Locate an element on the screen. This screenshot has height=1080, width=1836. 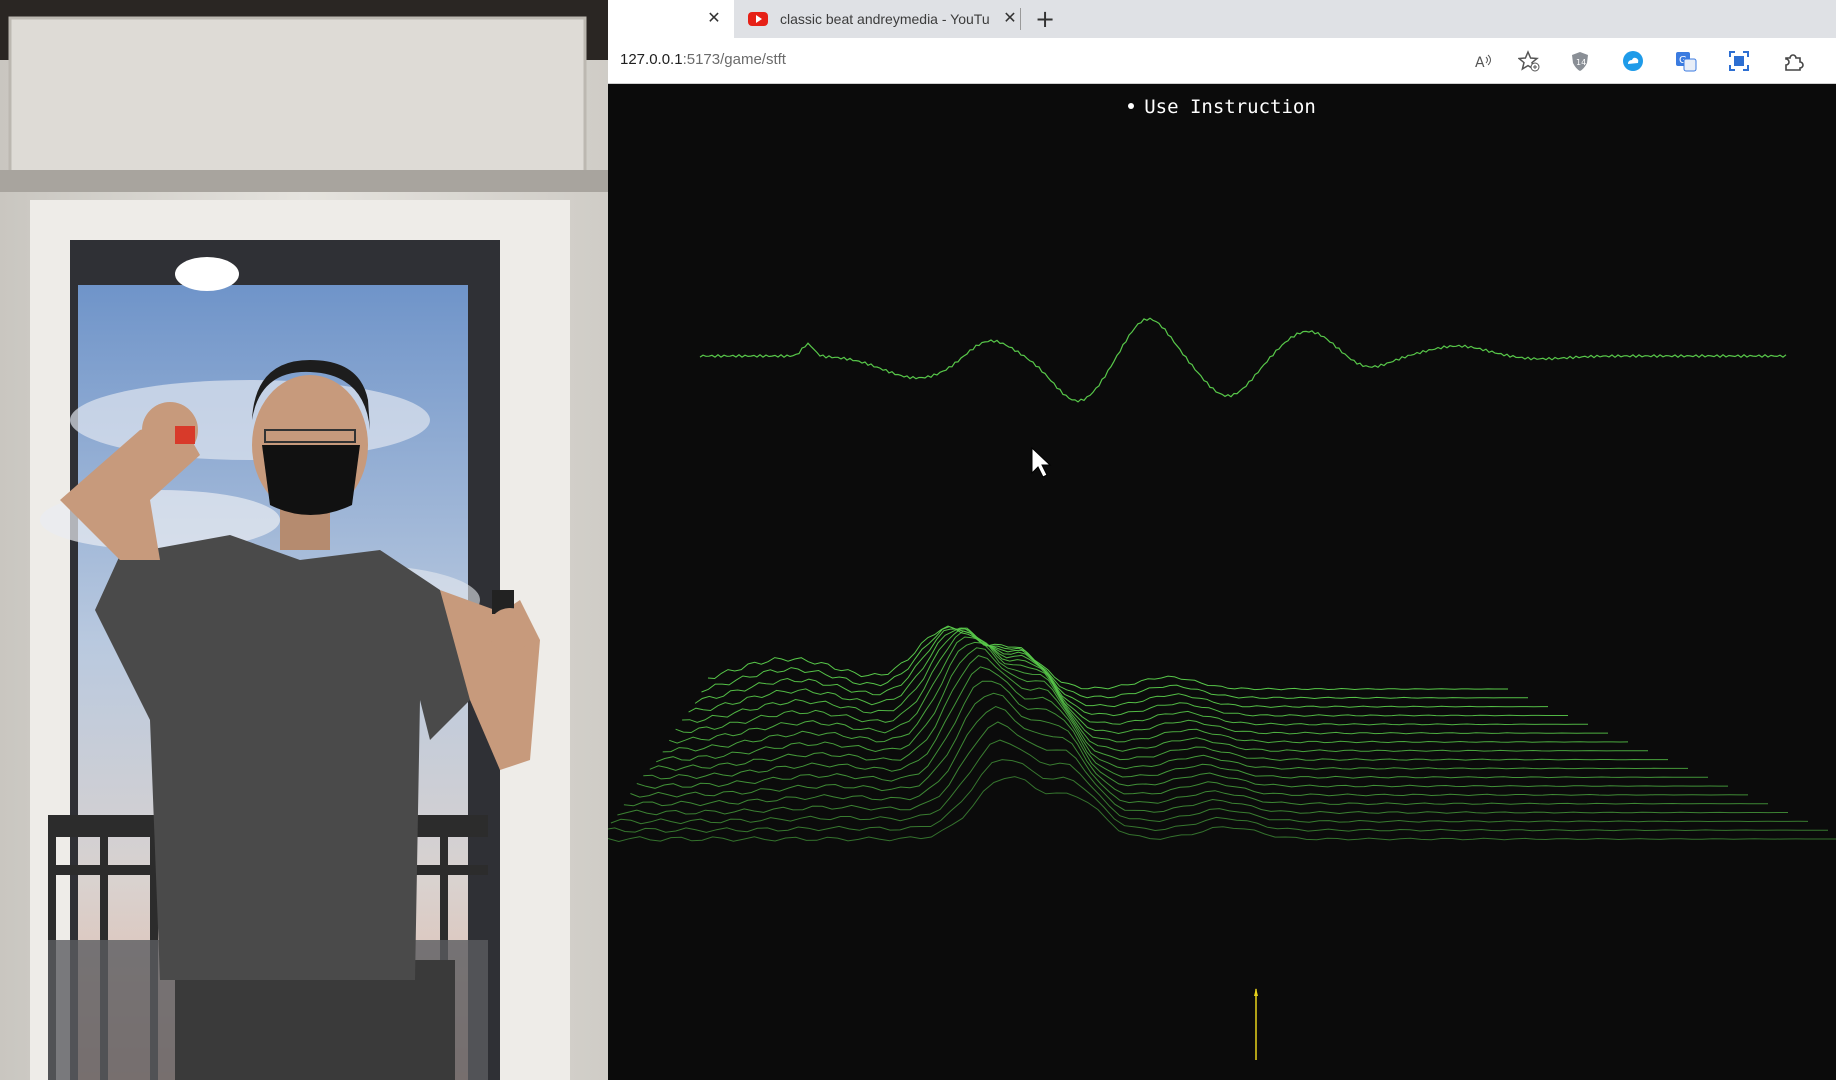
svg-text: 14 is located at coordinates (1581, 62).